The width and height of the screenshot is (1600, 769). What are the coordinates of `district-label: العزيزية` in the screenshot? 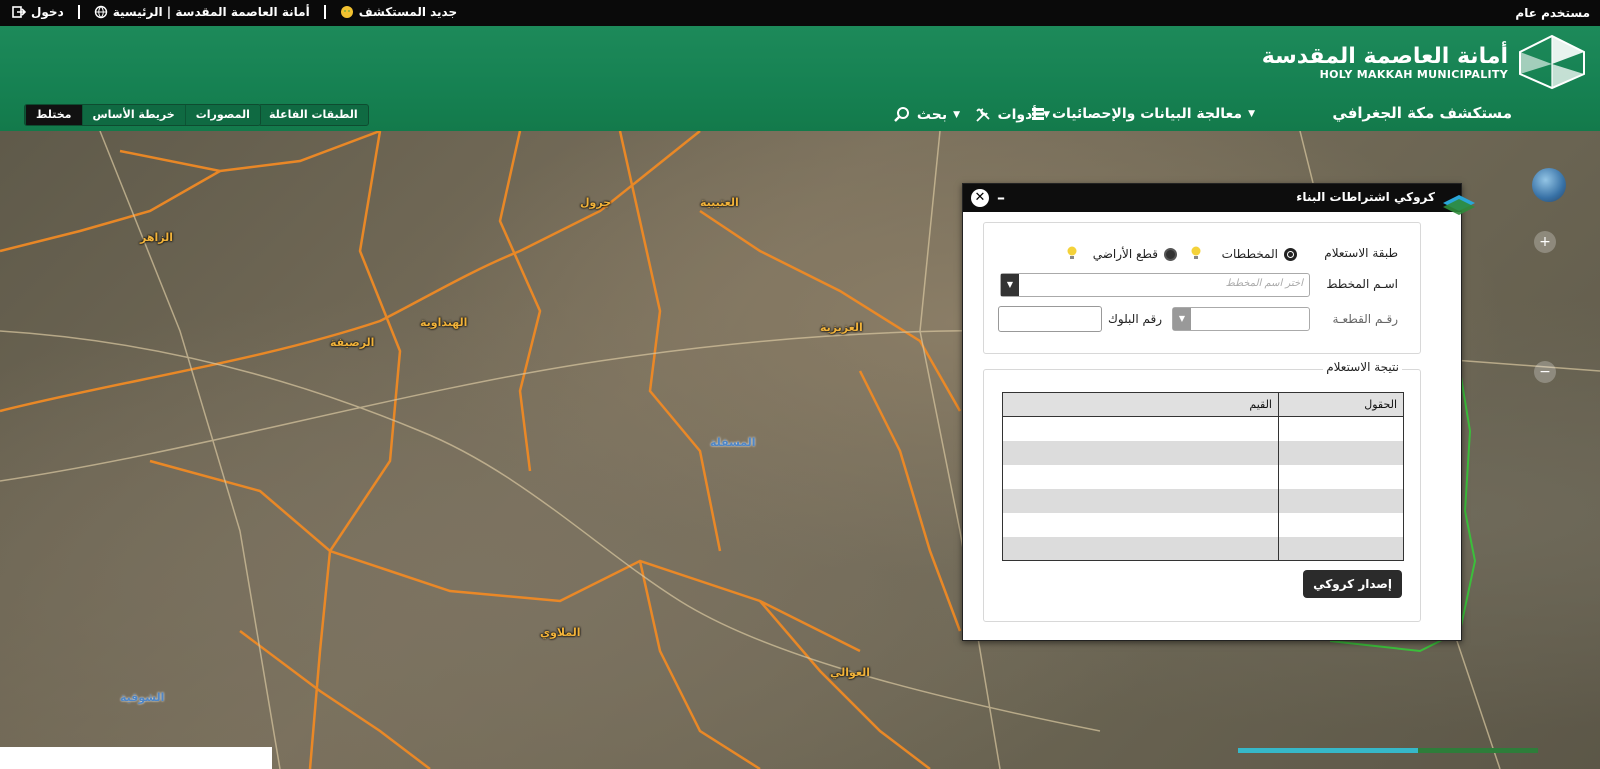 It's located at (841, 327).